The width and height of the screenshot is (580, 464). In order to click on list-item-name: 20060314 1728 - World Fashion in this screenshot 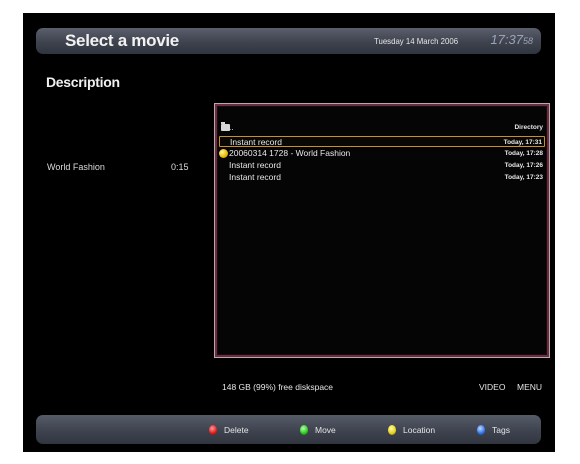, I will do `click(290, 153)`.